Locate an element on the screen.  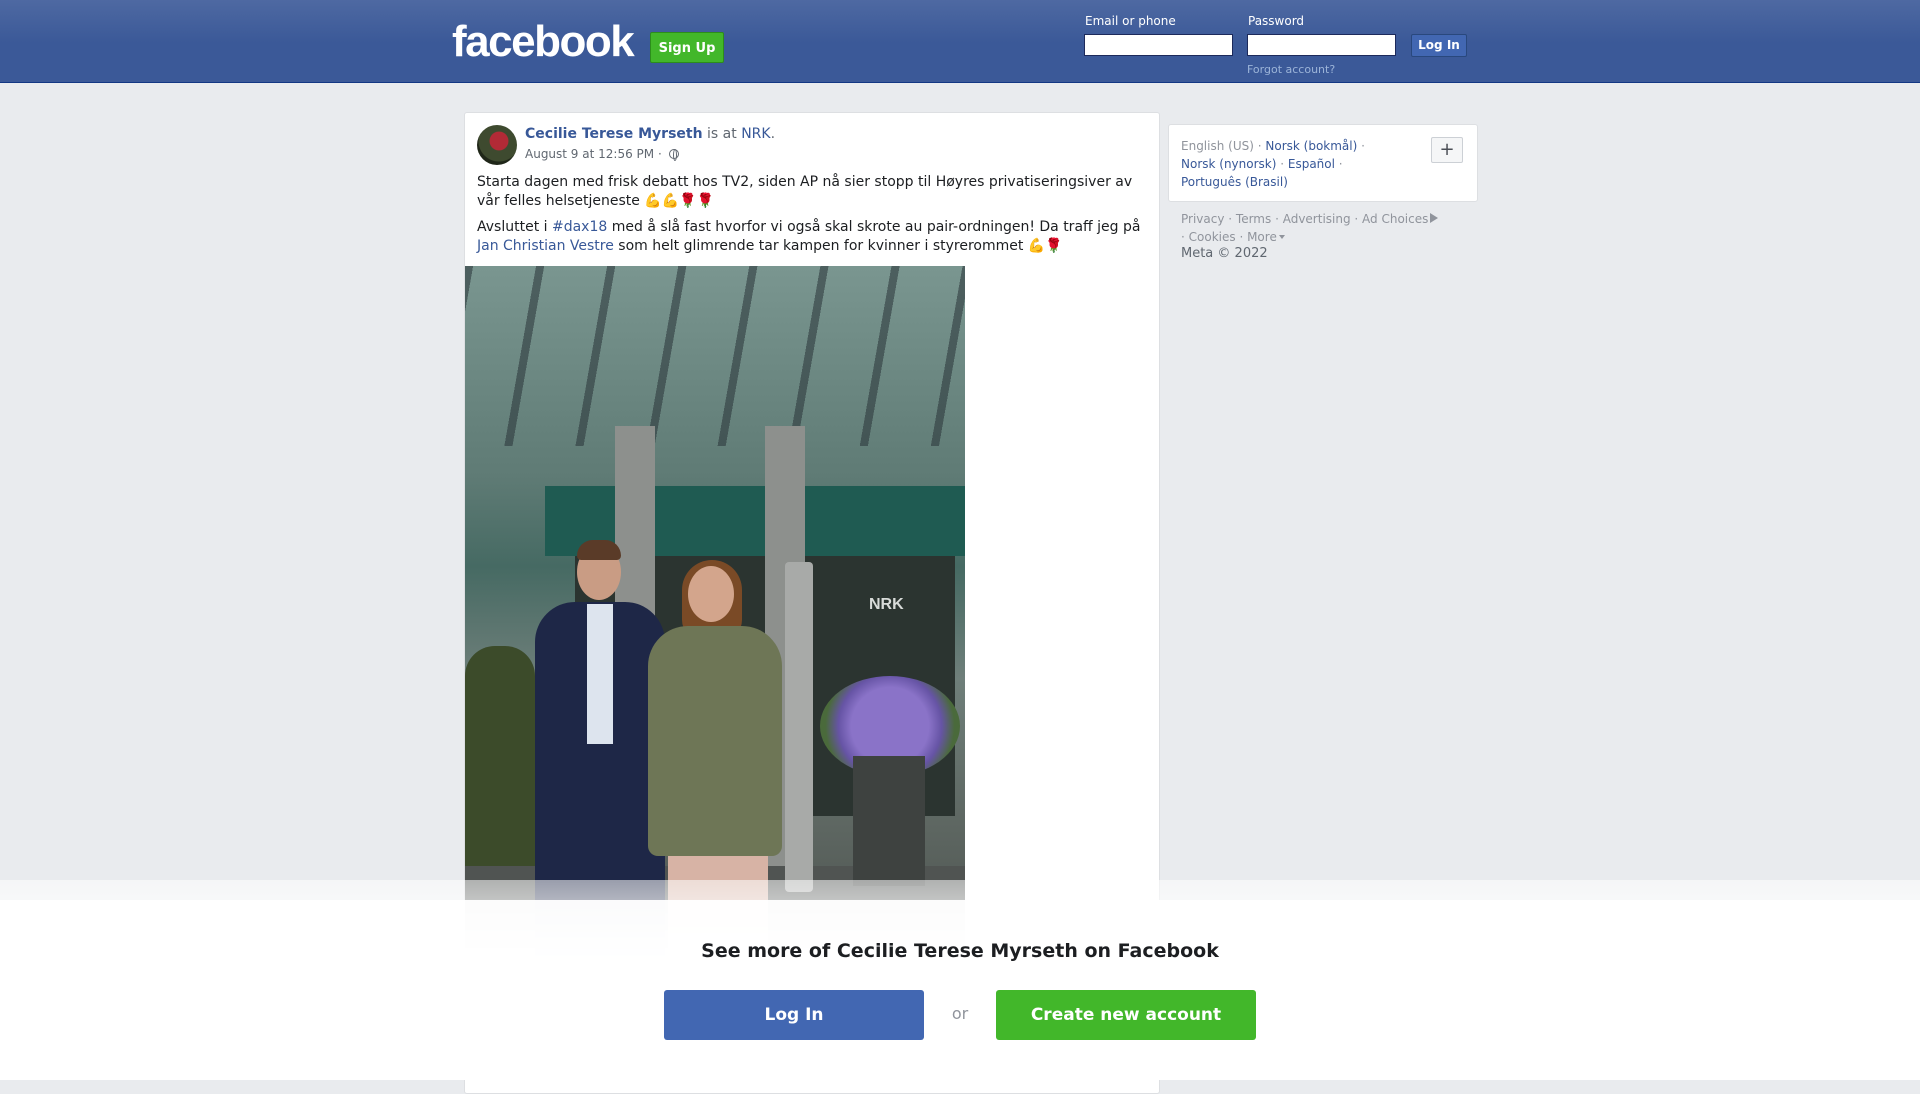
cookies-link: Cookies is located at coordinates (1212, 237).